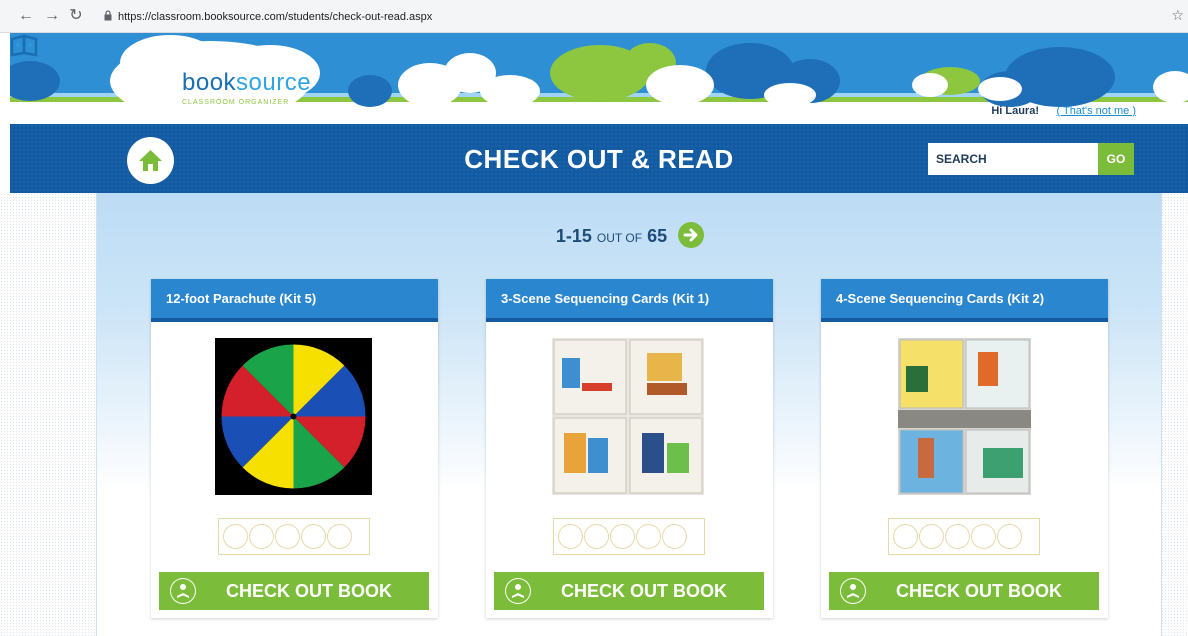 Image resolution: width=1188 pixels, height=636 pixels. What do you see at coordinates (619, 237) in the screenshot?
I see `pager-out-of: OUT OF` at bounding box center [619, 237].